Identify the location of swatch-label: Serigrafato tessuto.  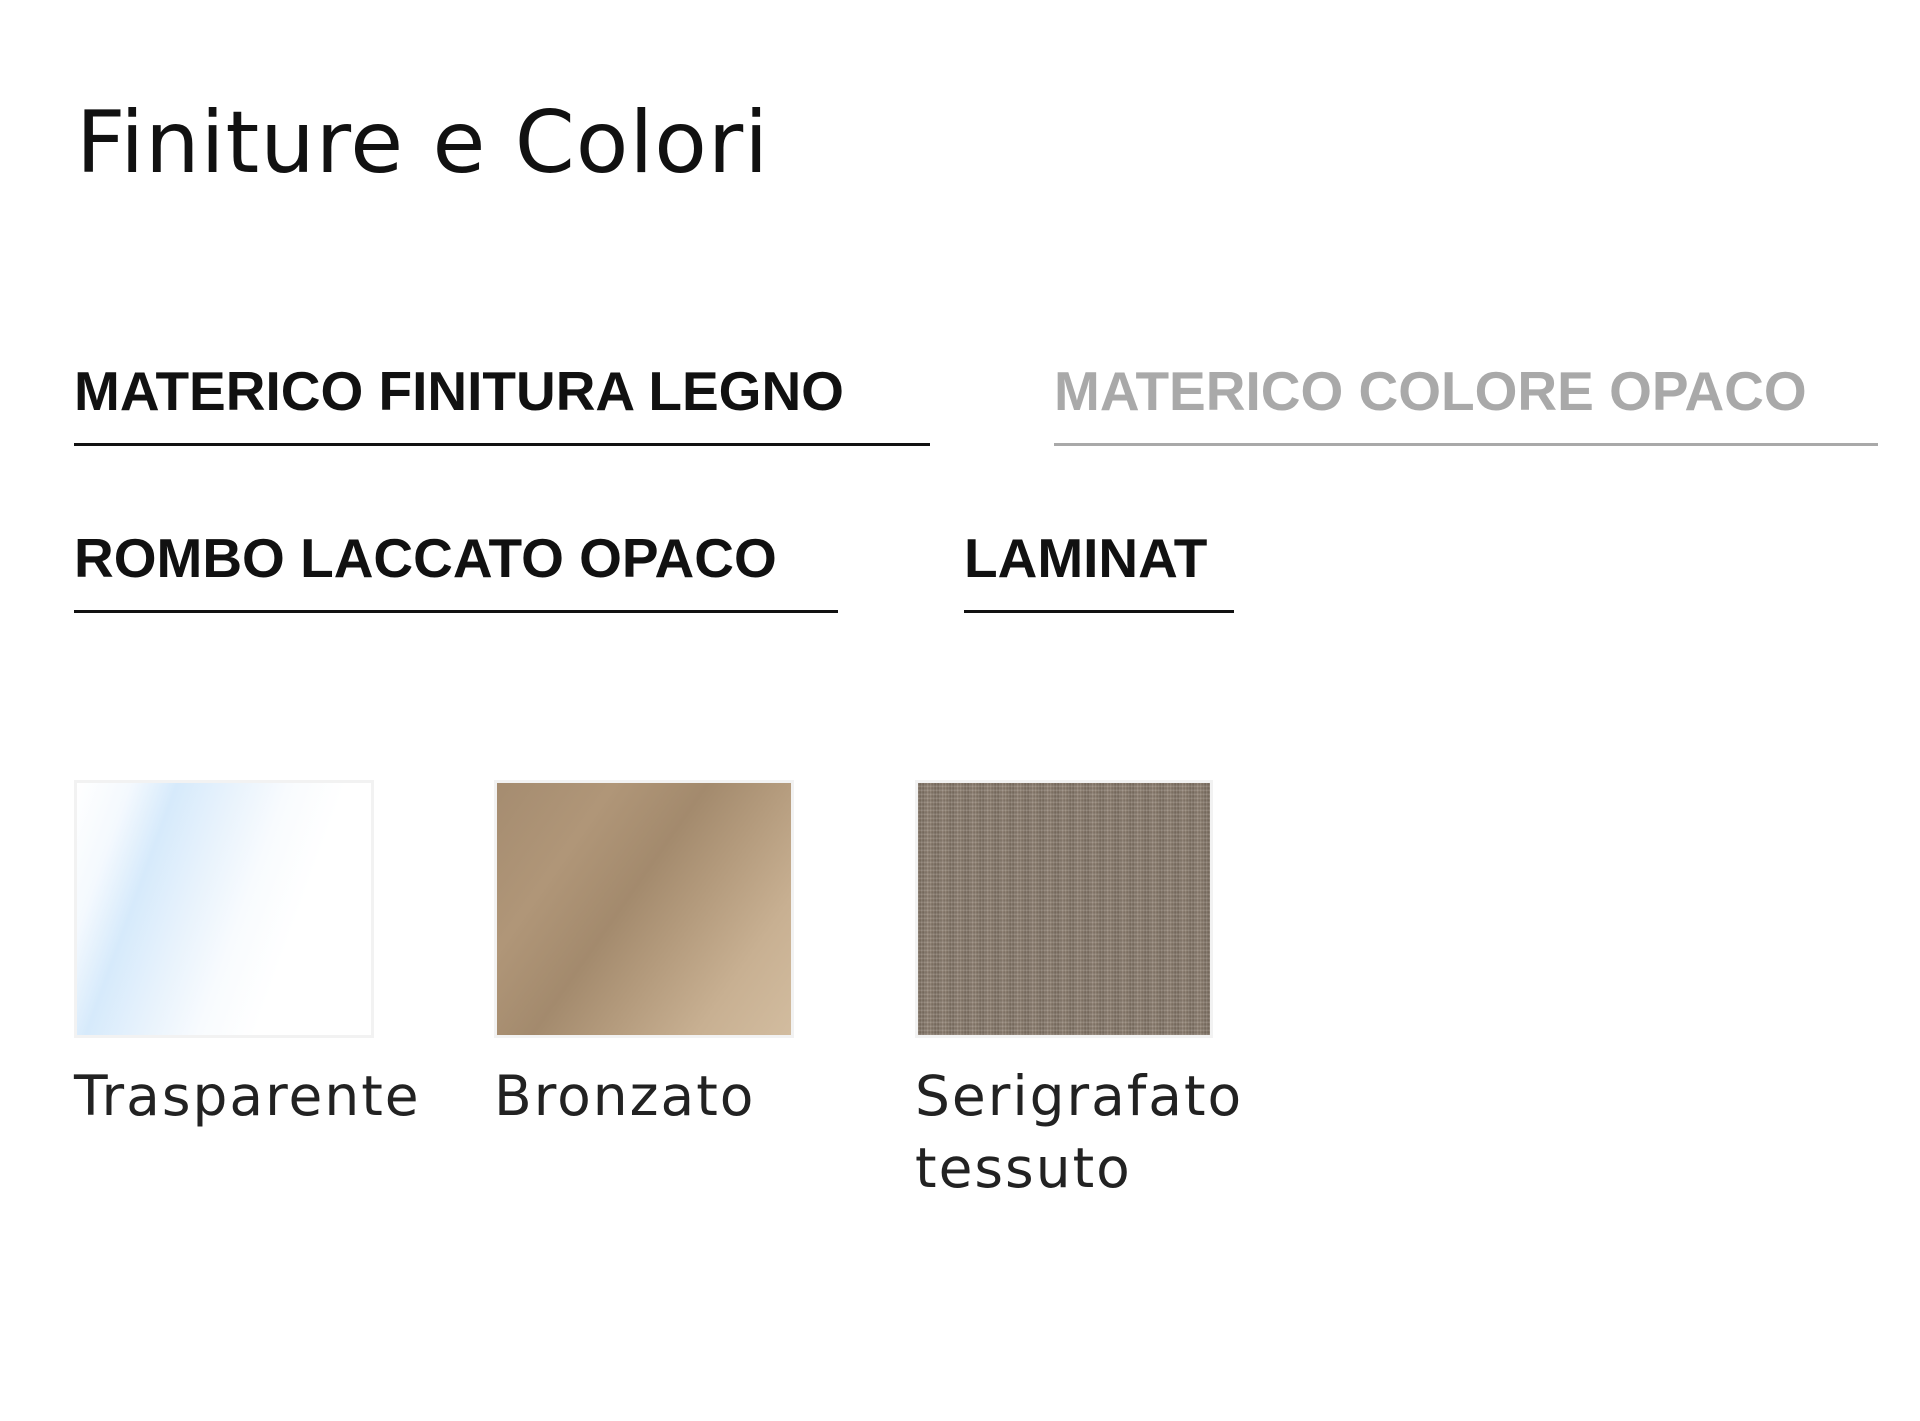
(1079, 1132).